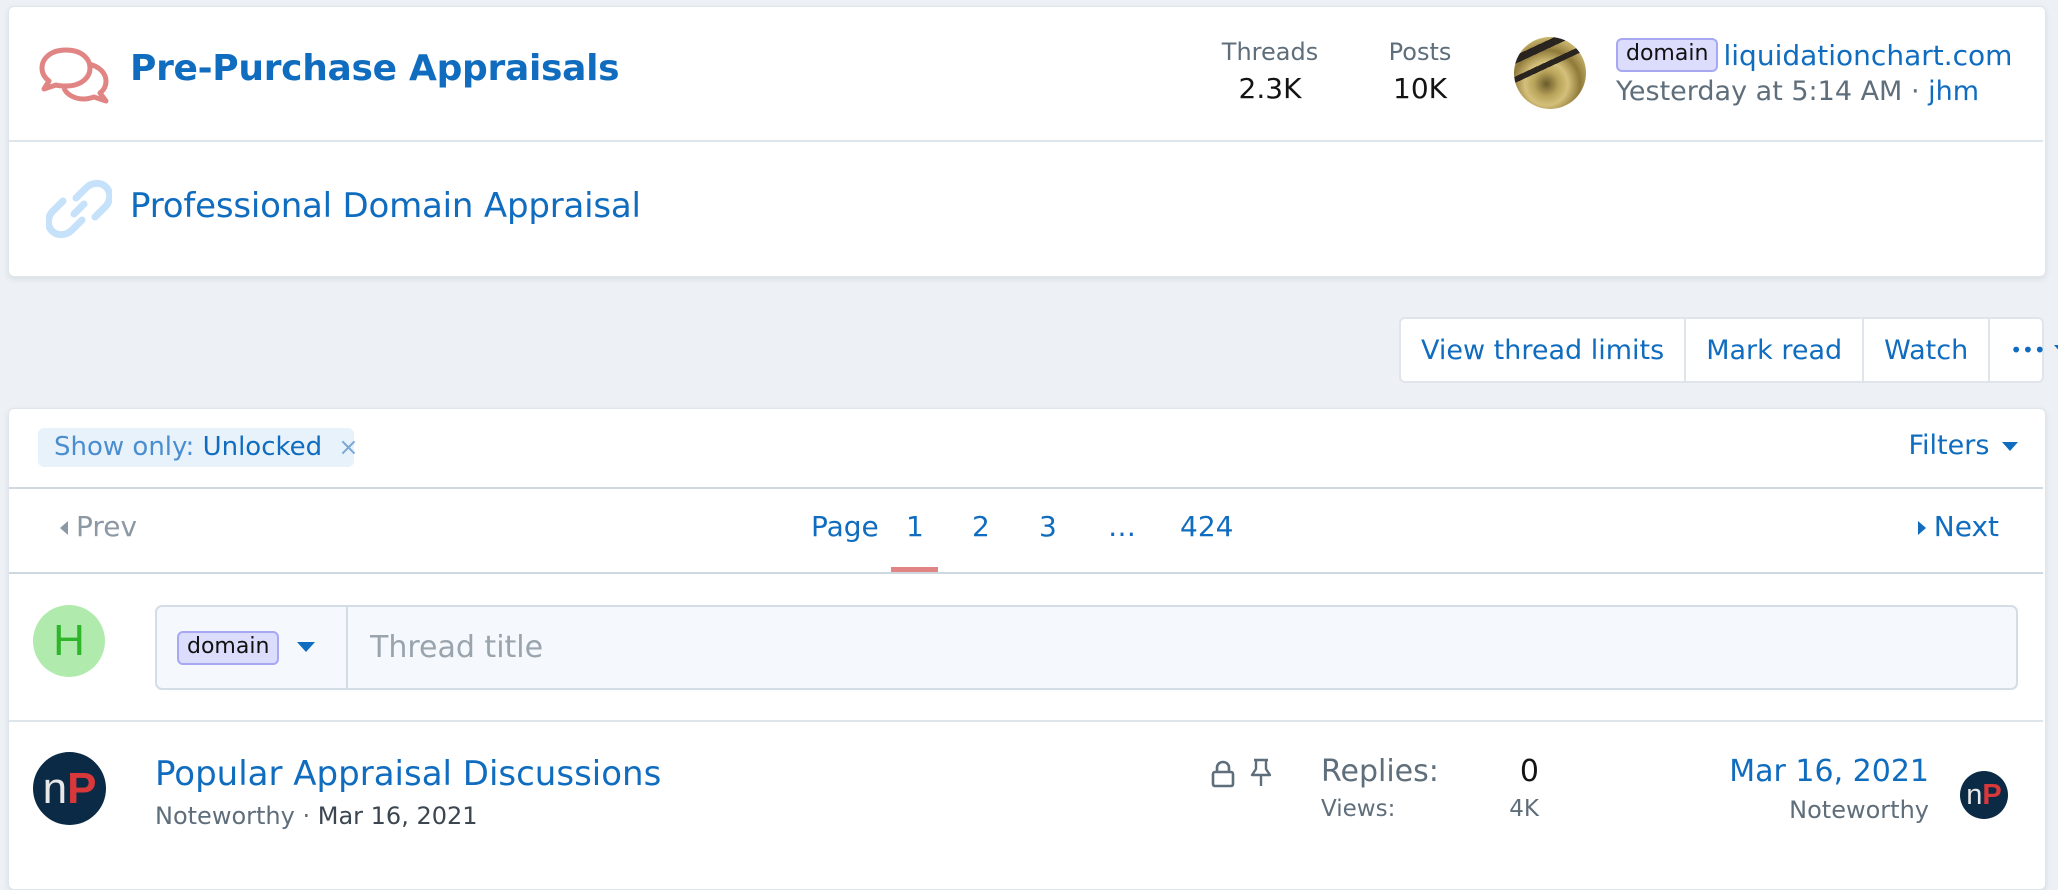 Image resolution: width=2058 pixels, height=890 pixels. What do you see at coordinates (1270, 88) in the screenshot?
I see `threads-stat-value: 2.3K` at bounding box center [1270, 88].